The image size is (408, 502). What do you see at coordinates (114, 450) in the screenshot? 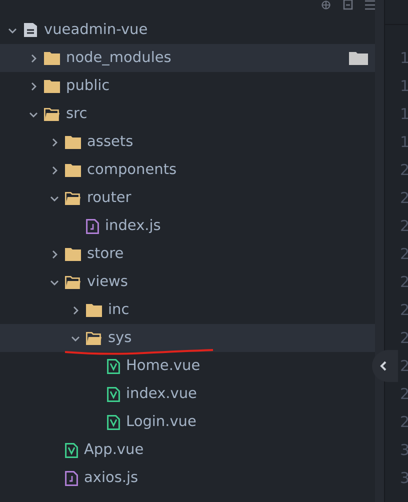
I see `file-name: App.vue` at bounding box center [114, 450].